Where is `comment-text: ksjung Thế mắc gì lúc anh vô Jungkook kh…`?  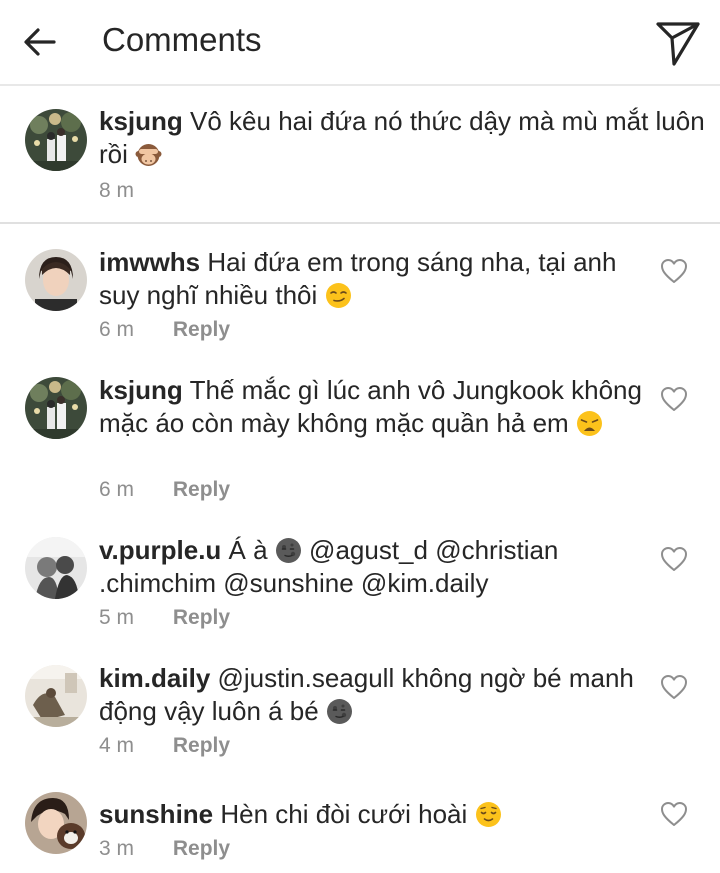 comment-text: ksjung Thế mắc gì lúc anh vô Jungkook kh… is located at coordinates (371, 407).